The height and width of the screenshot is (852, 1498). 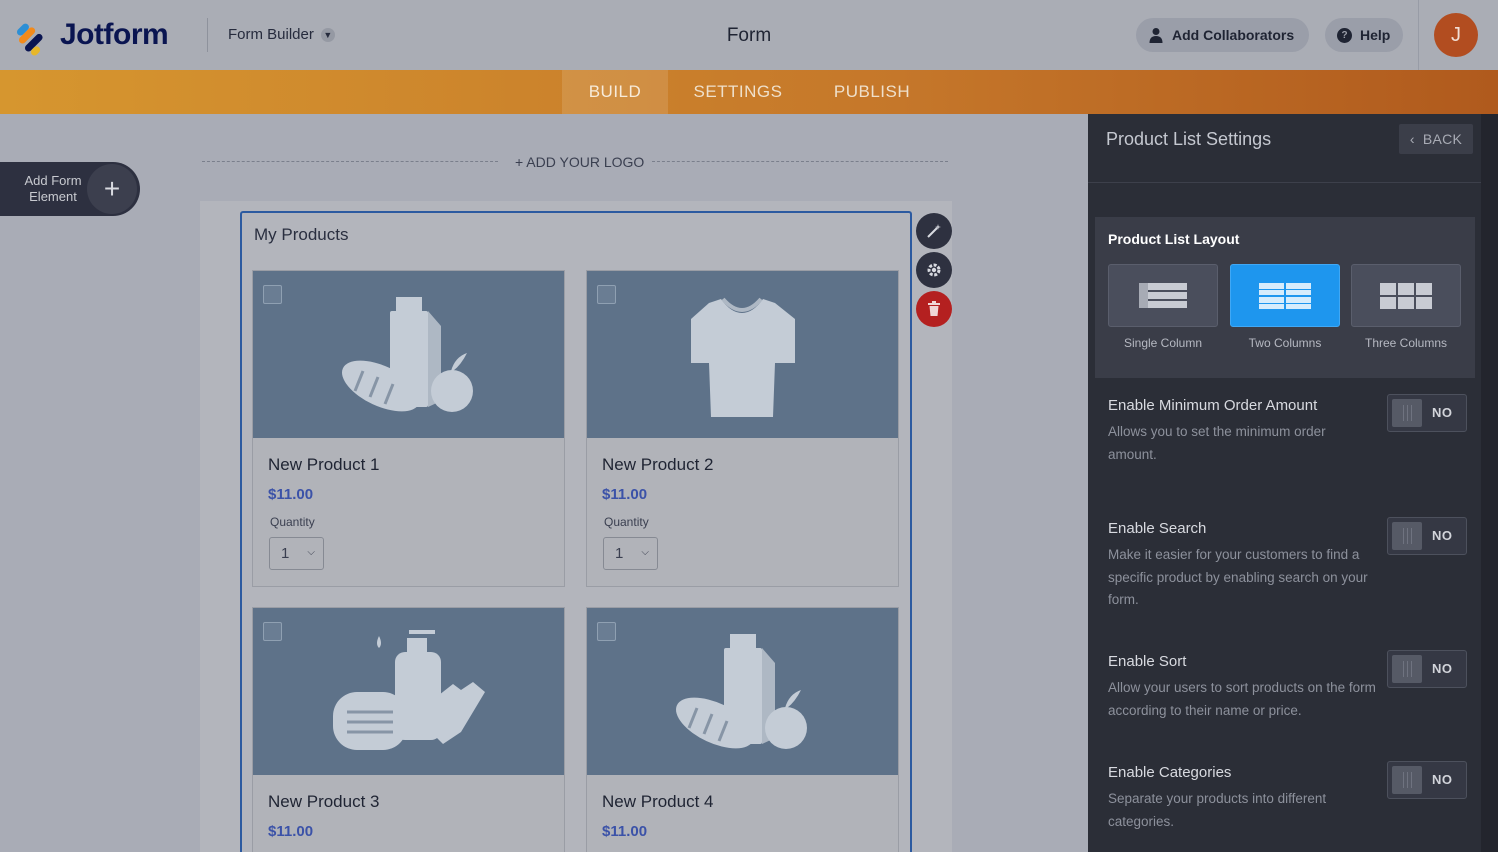 I want to click on form-title: Form, so click(x=749, y=35).